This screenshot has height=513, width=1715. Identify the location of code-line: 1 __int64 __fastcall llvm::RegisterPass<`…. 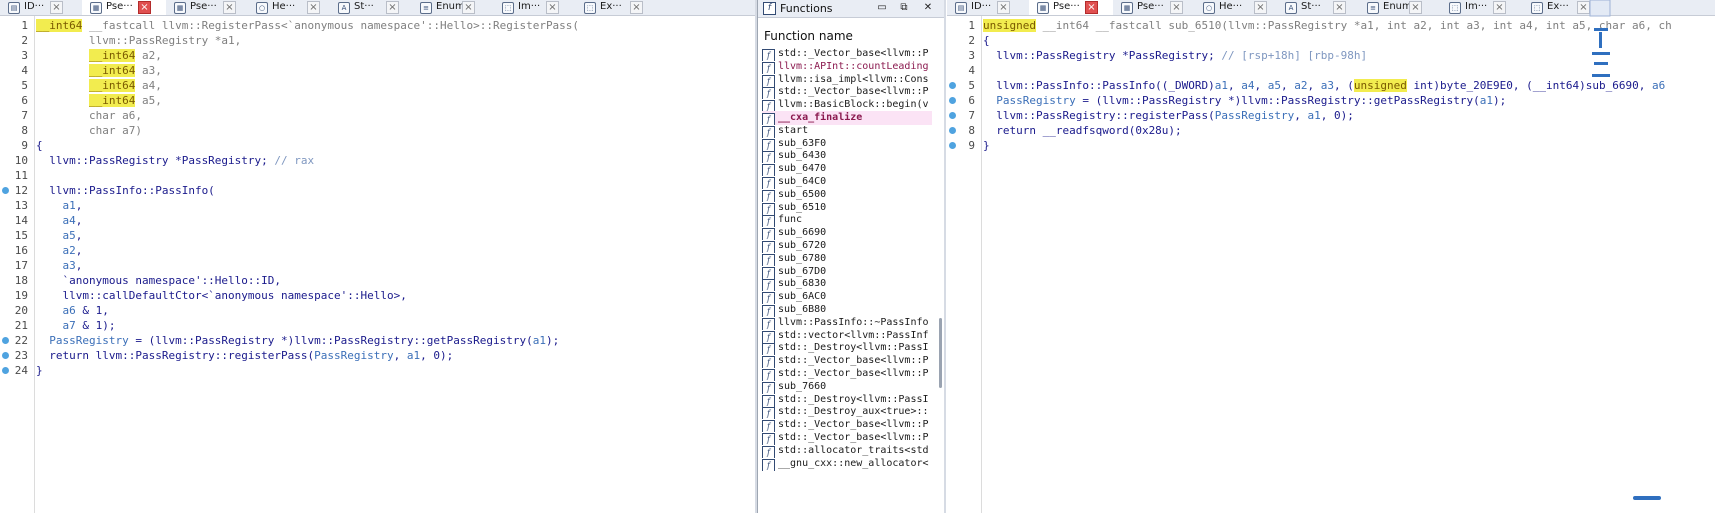
(377, 25).